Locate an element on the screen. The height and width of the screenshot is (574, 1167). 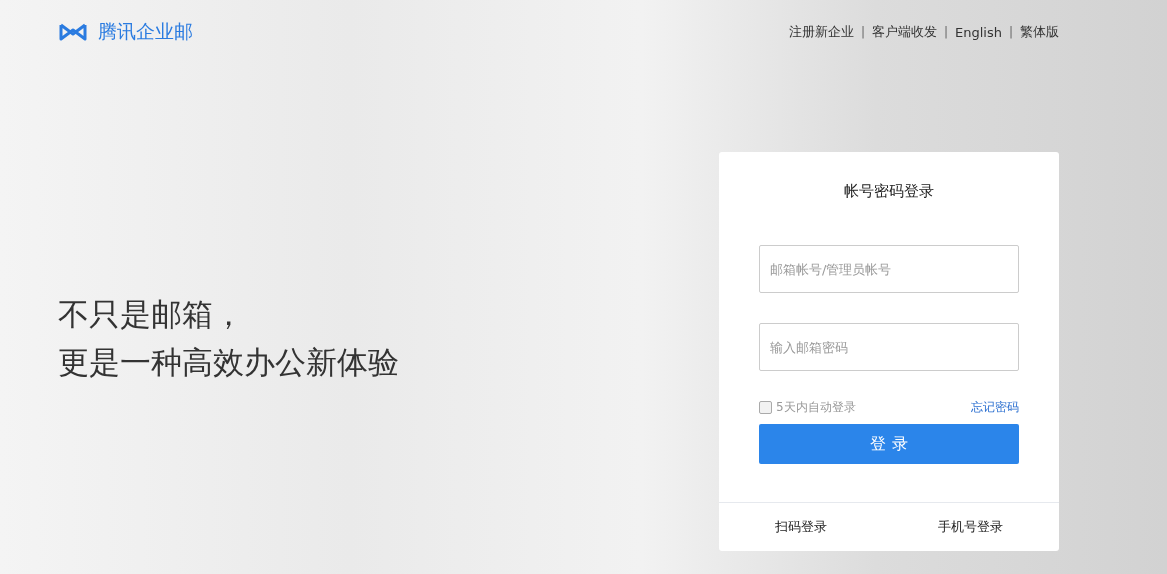
slogan-text: 不只是邮箱， is located at coordinates (151, 314).